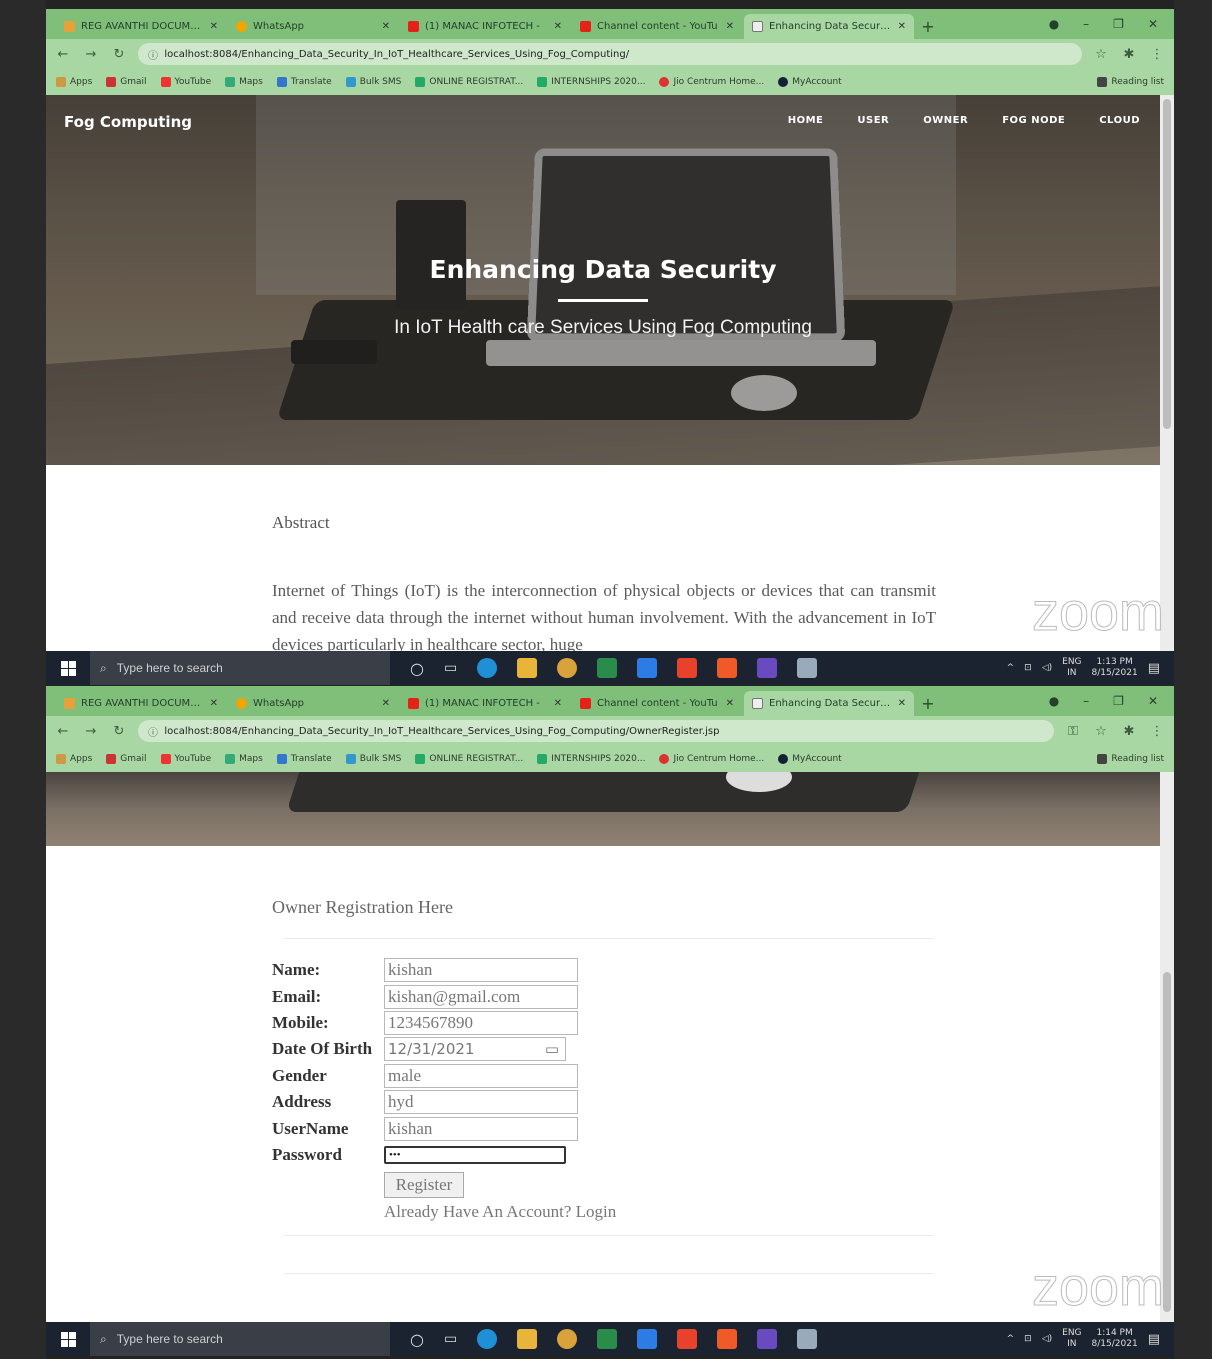  Describe the element at coordinates (1157, 731) in the screenshot. I see `menu-icon: ⋮` at that location.